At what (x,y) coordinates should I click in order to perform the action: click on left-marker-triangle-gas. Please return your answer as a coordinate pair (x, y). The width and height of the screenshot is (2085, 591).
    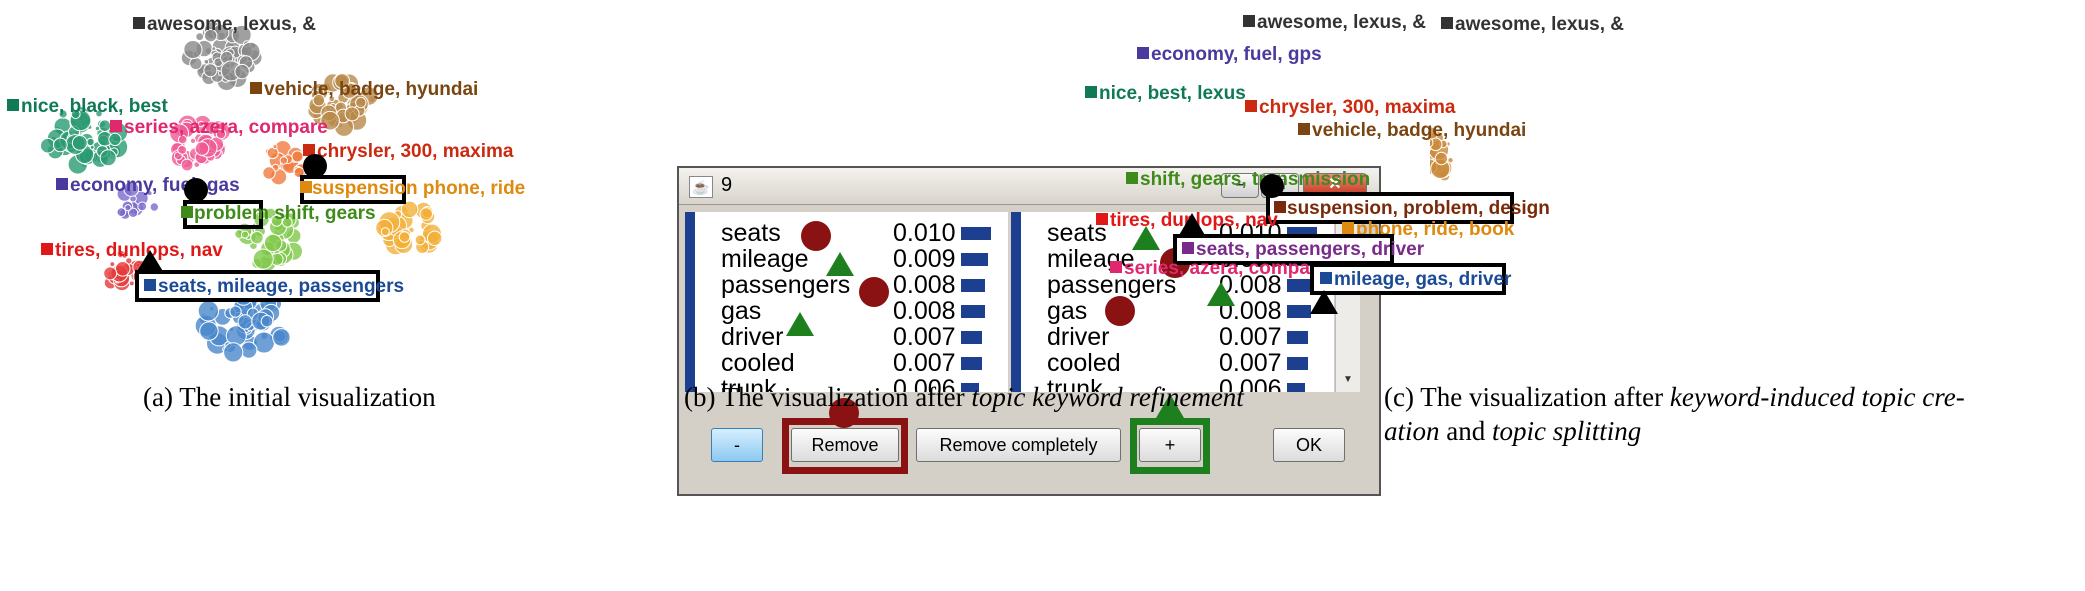
    Looking at the image, I should click on (800, 324).